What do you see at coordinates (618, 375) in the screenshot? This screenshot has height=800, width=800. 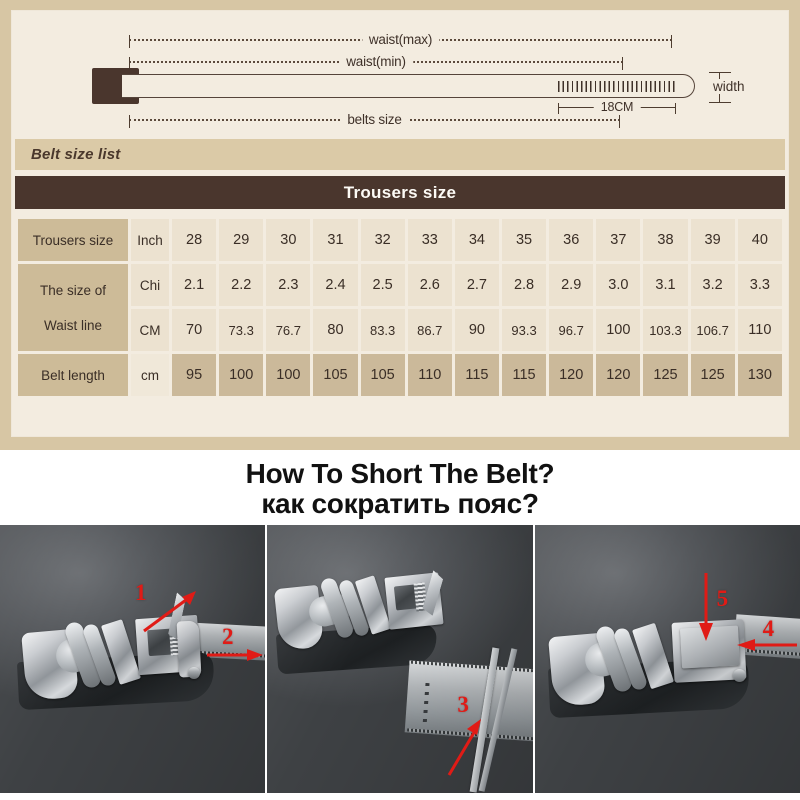 I see `cell-belt-9: 120` at bounding box center [618, 375].